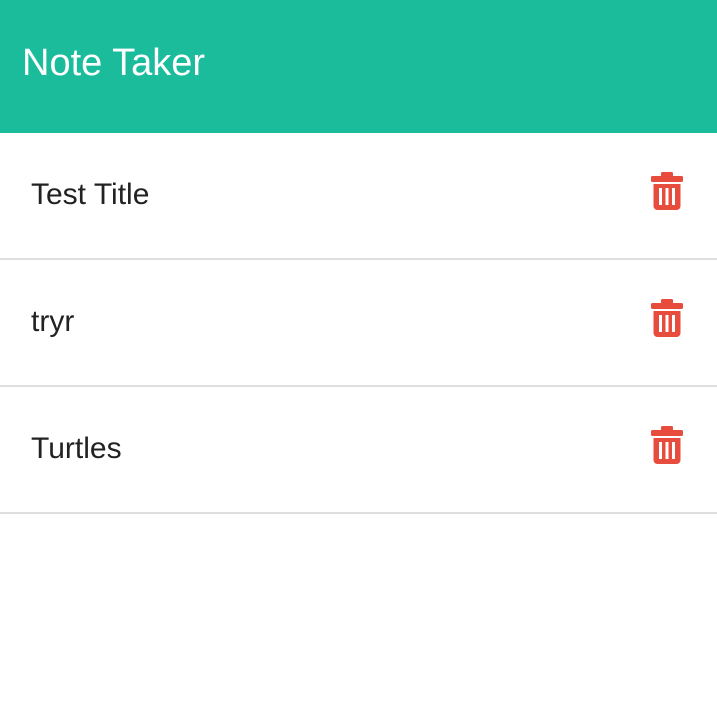  Describe the element at coordinates (53, 321) in the screenshot. I see `note-title: tryr` at that location.